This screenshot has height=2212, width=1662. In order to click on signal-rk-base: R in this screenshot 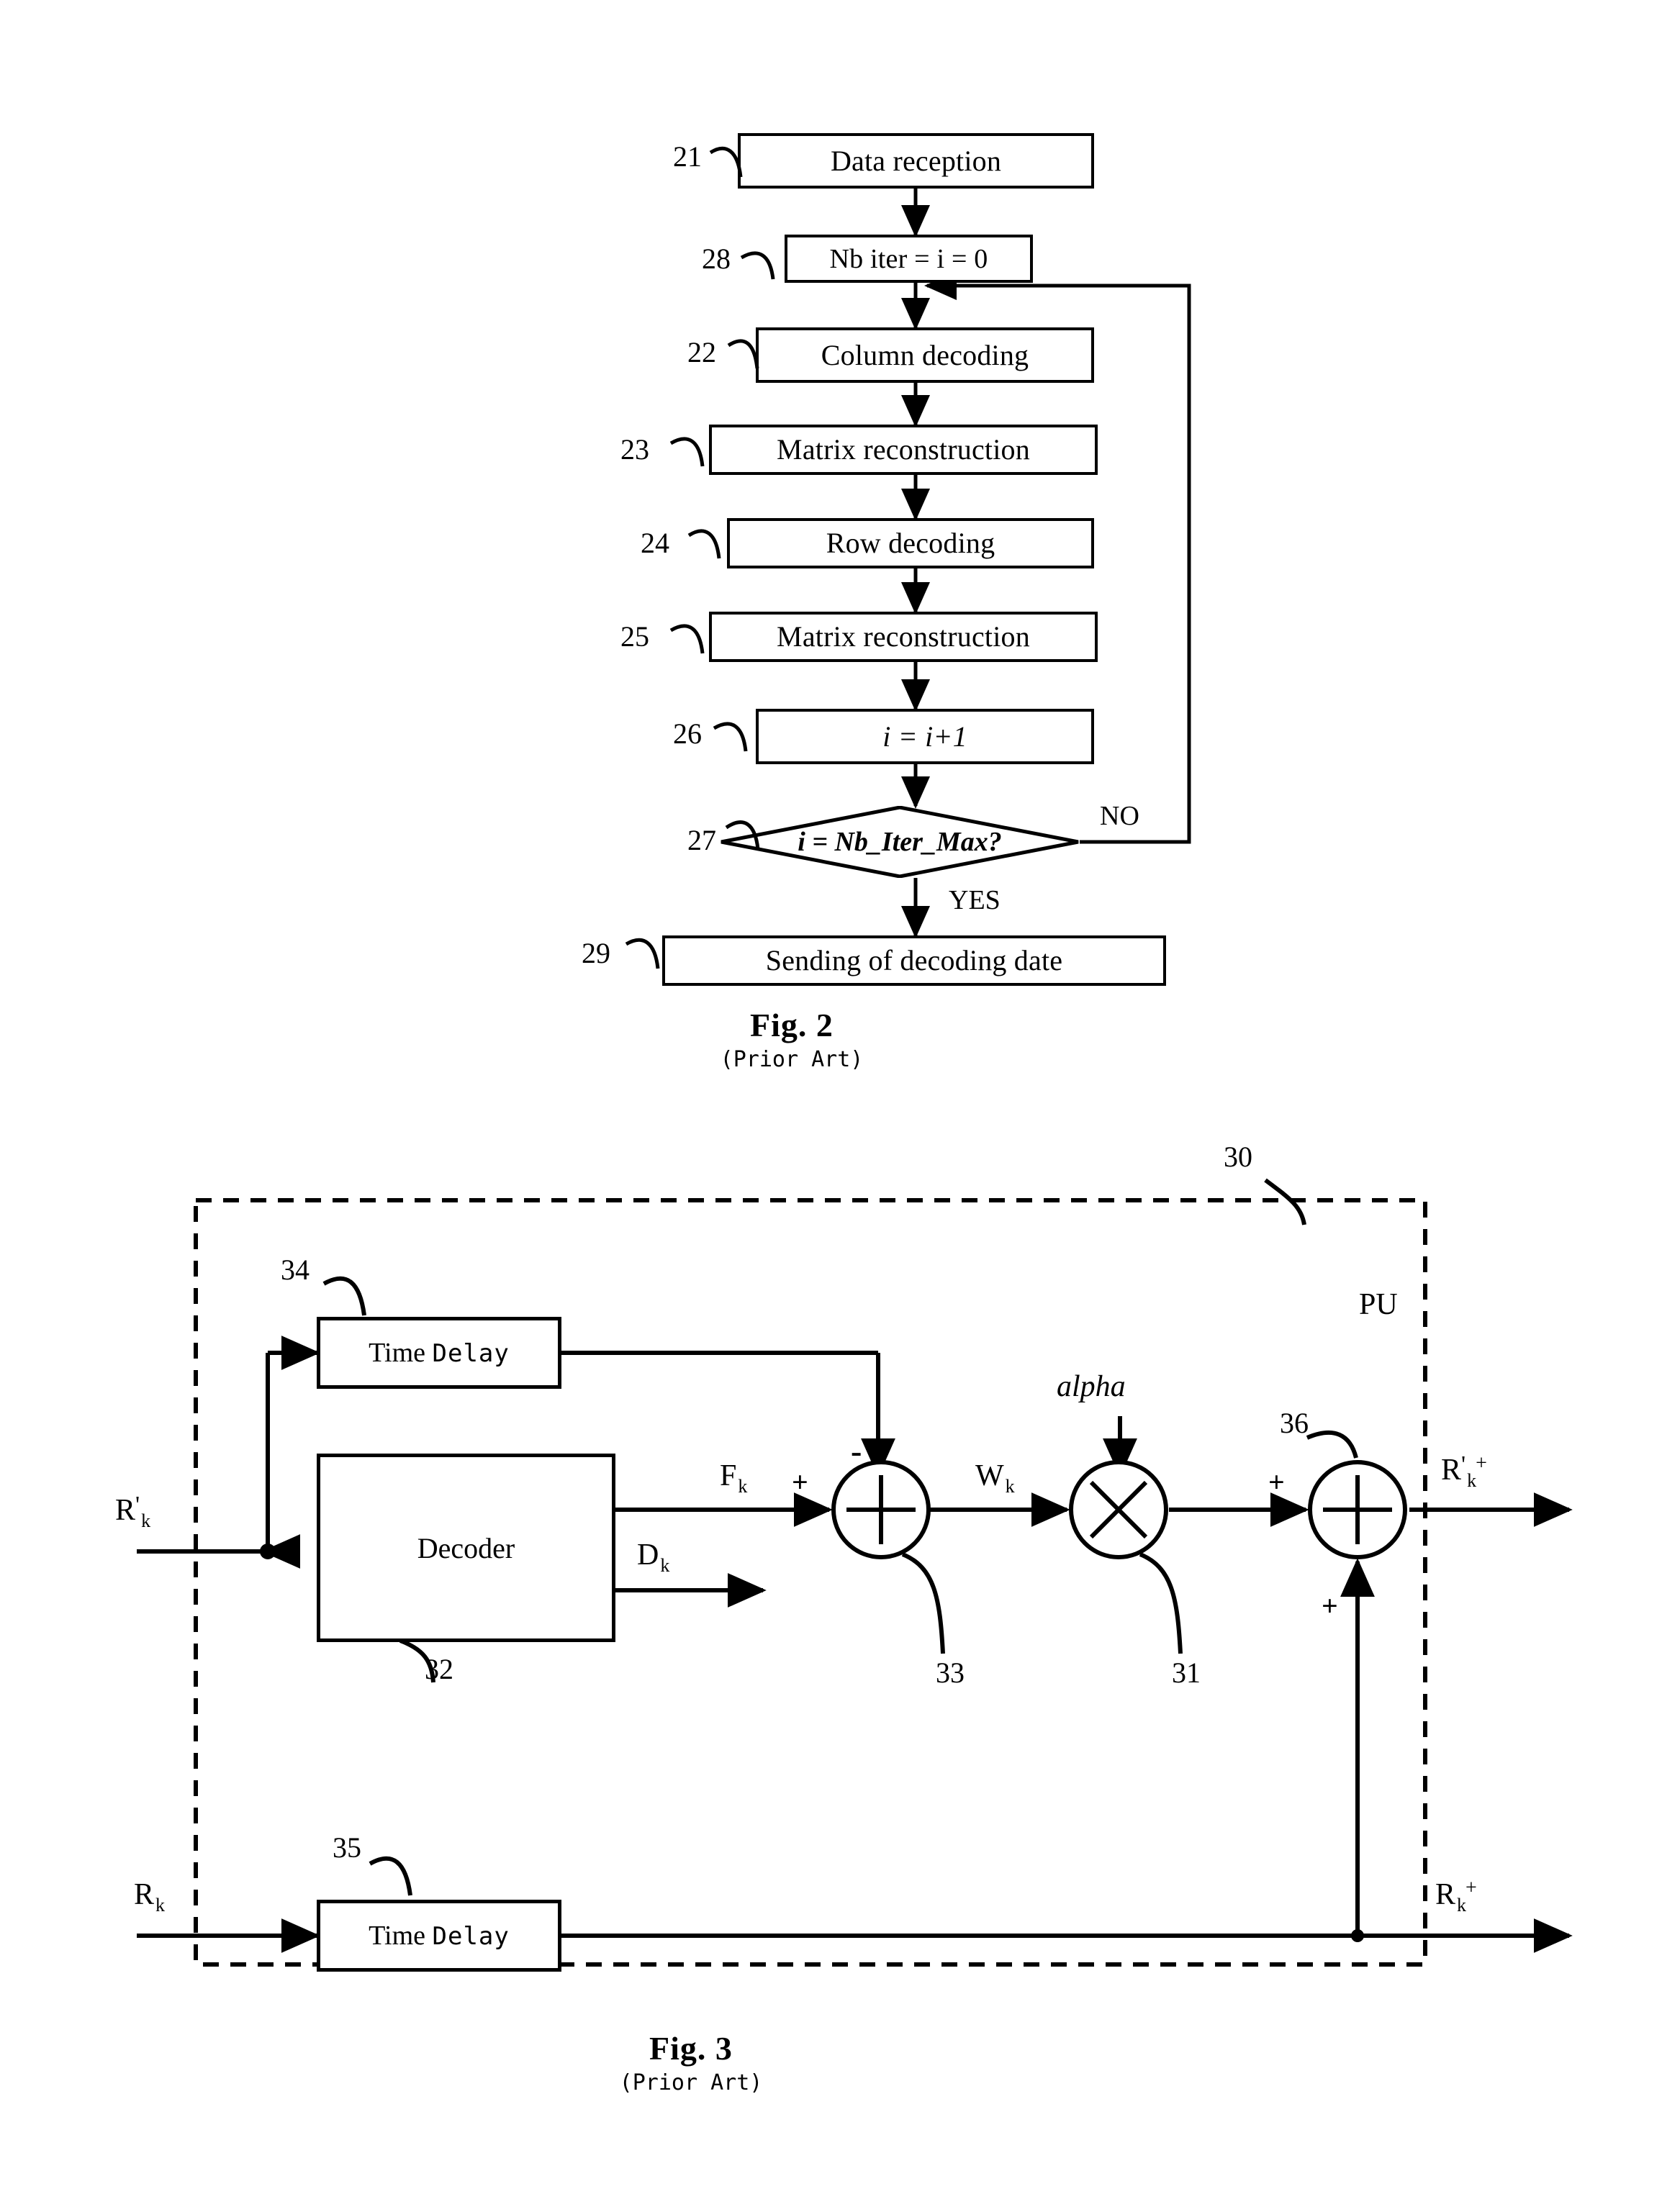, I will do `click(144, 1894)`.